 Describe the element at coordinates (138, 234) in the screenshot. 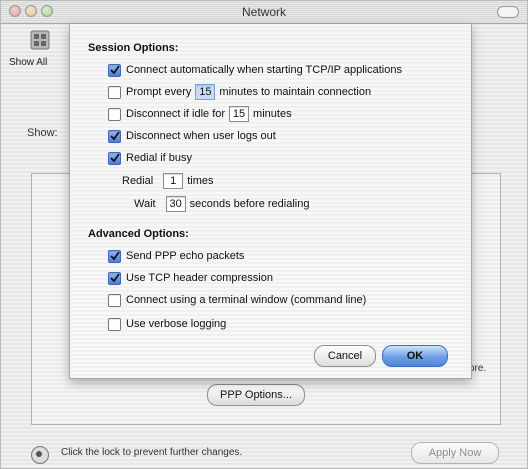

I see `advanced-options-title: Advanced Options:` at that location.